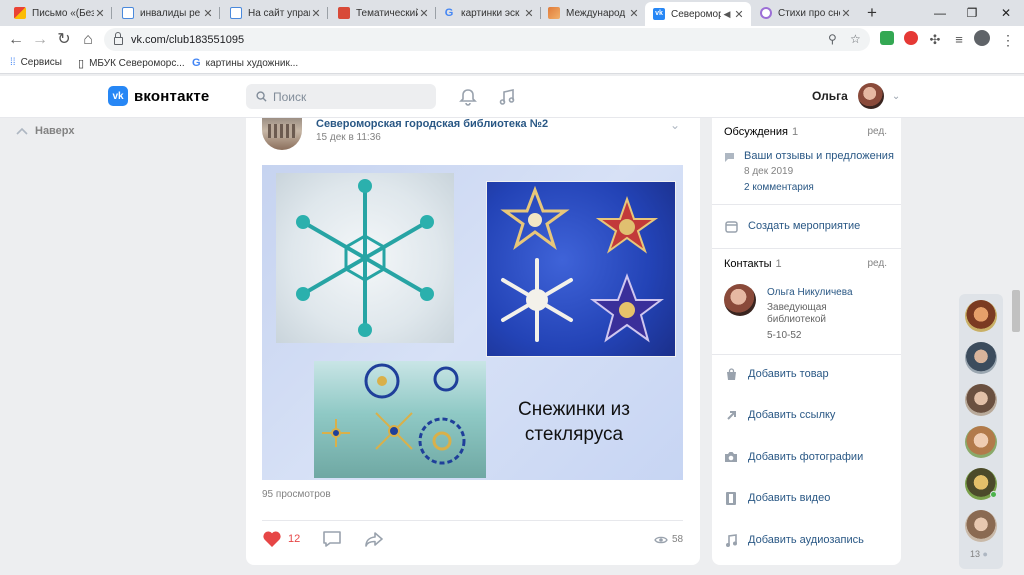 Image resolution: width=1024 pixels, height=575 pixels. I want to click on vk-search-box, so click(341, 96).